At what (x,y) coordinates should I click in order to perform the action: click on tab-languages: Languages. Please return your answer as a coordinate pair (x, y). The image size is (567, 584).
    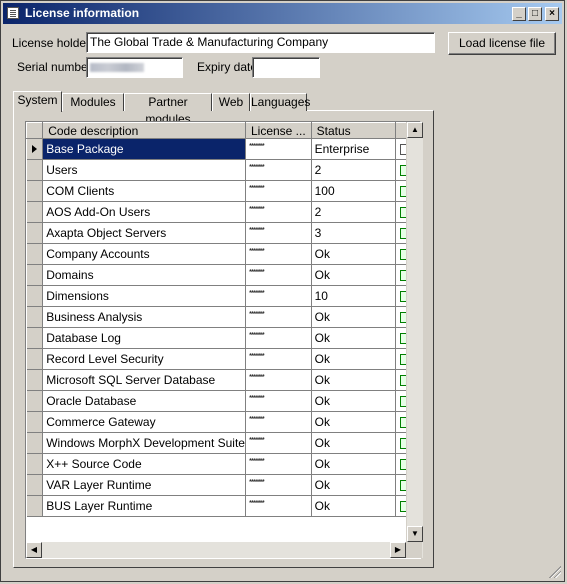
    Looking at the image, I should click on (280, 102).